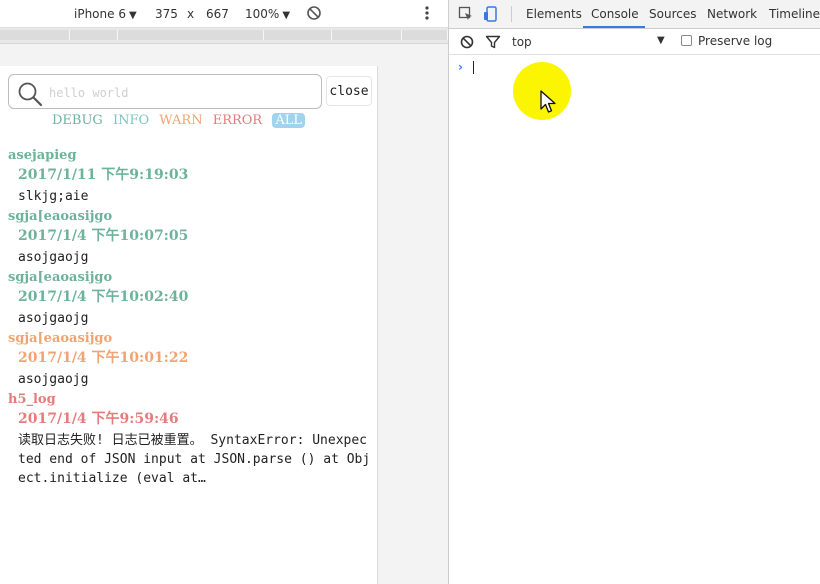 The height and width of the screenshot is (584, 820). I want to click on console-toolbar: top ▼ Preserve log, so click(634, 42).